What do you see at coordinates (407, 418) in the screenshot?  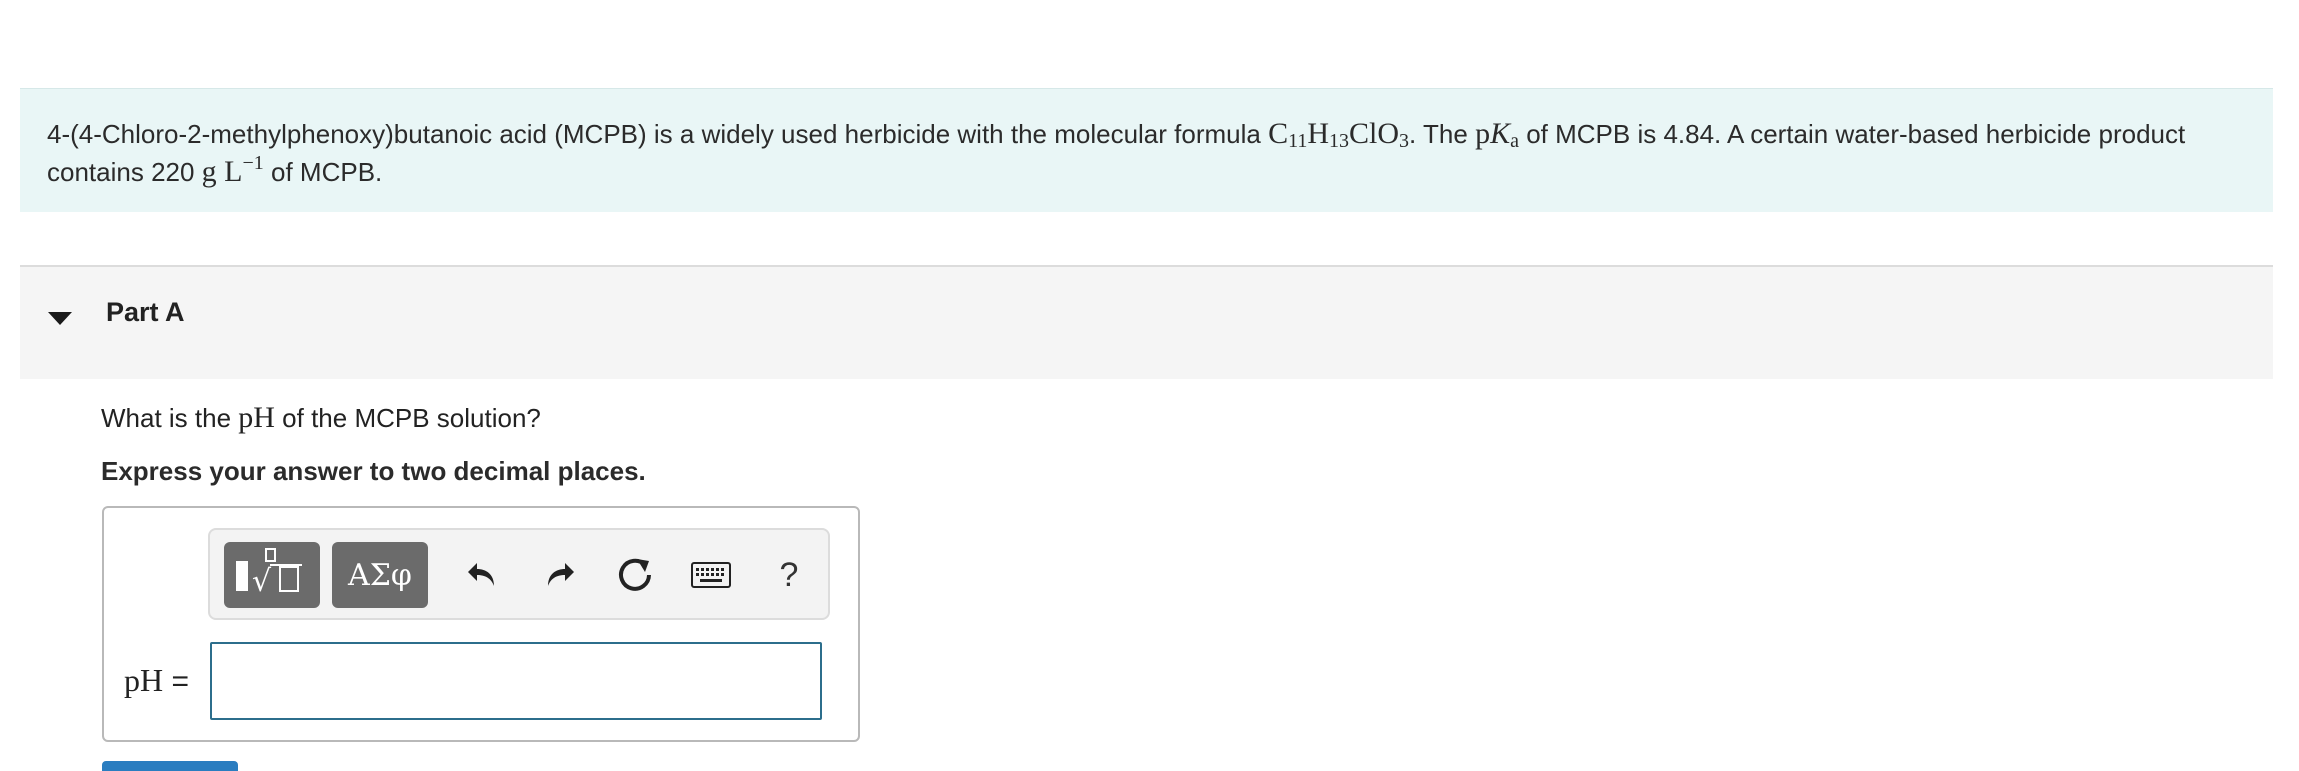 I see `question-part: of the MCPB solution?` at bounding box center [407, 418].